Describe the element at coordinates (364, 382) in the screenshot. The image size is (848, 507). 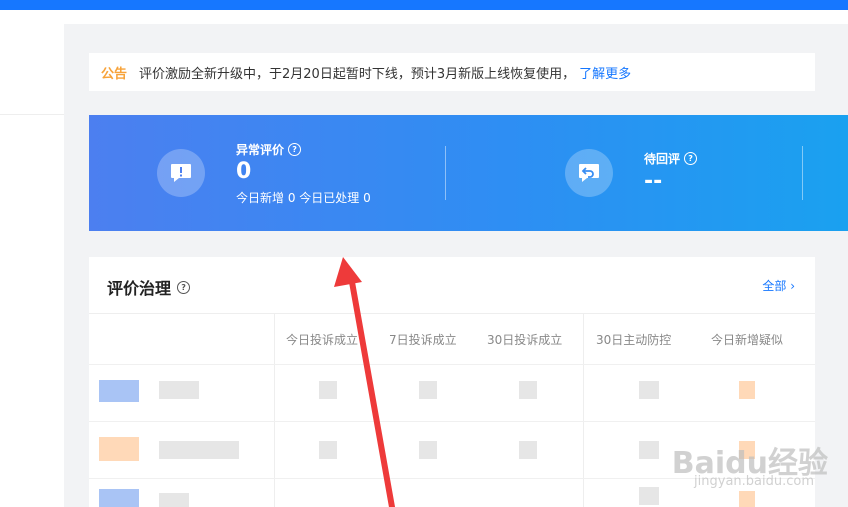
I see `annotation-arrow` at that location.